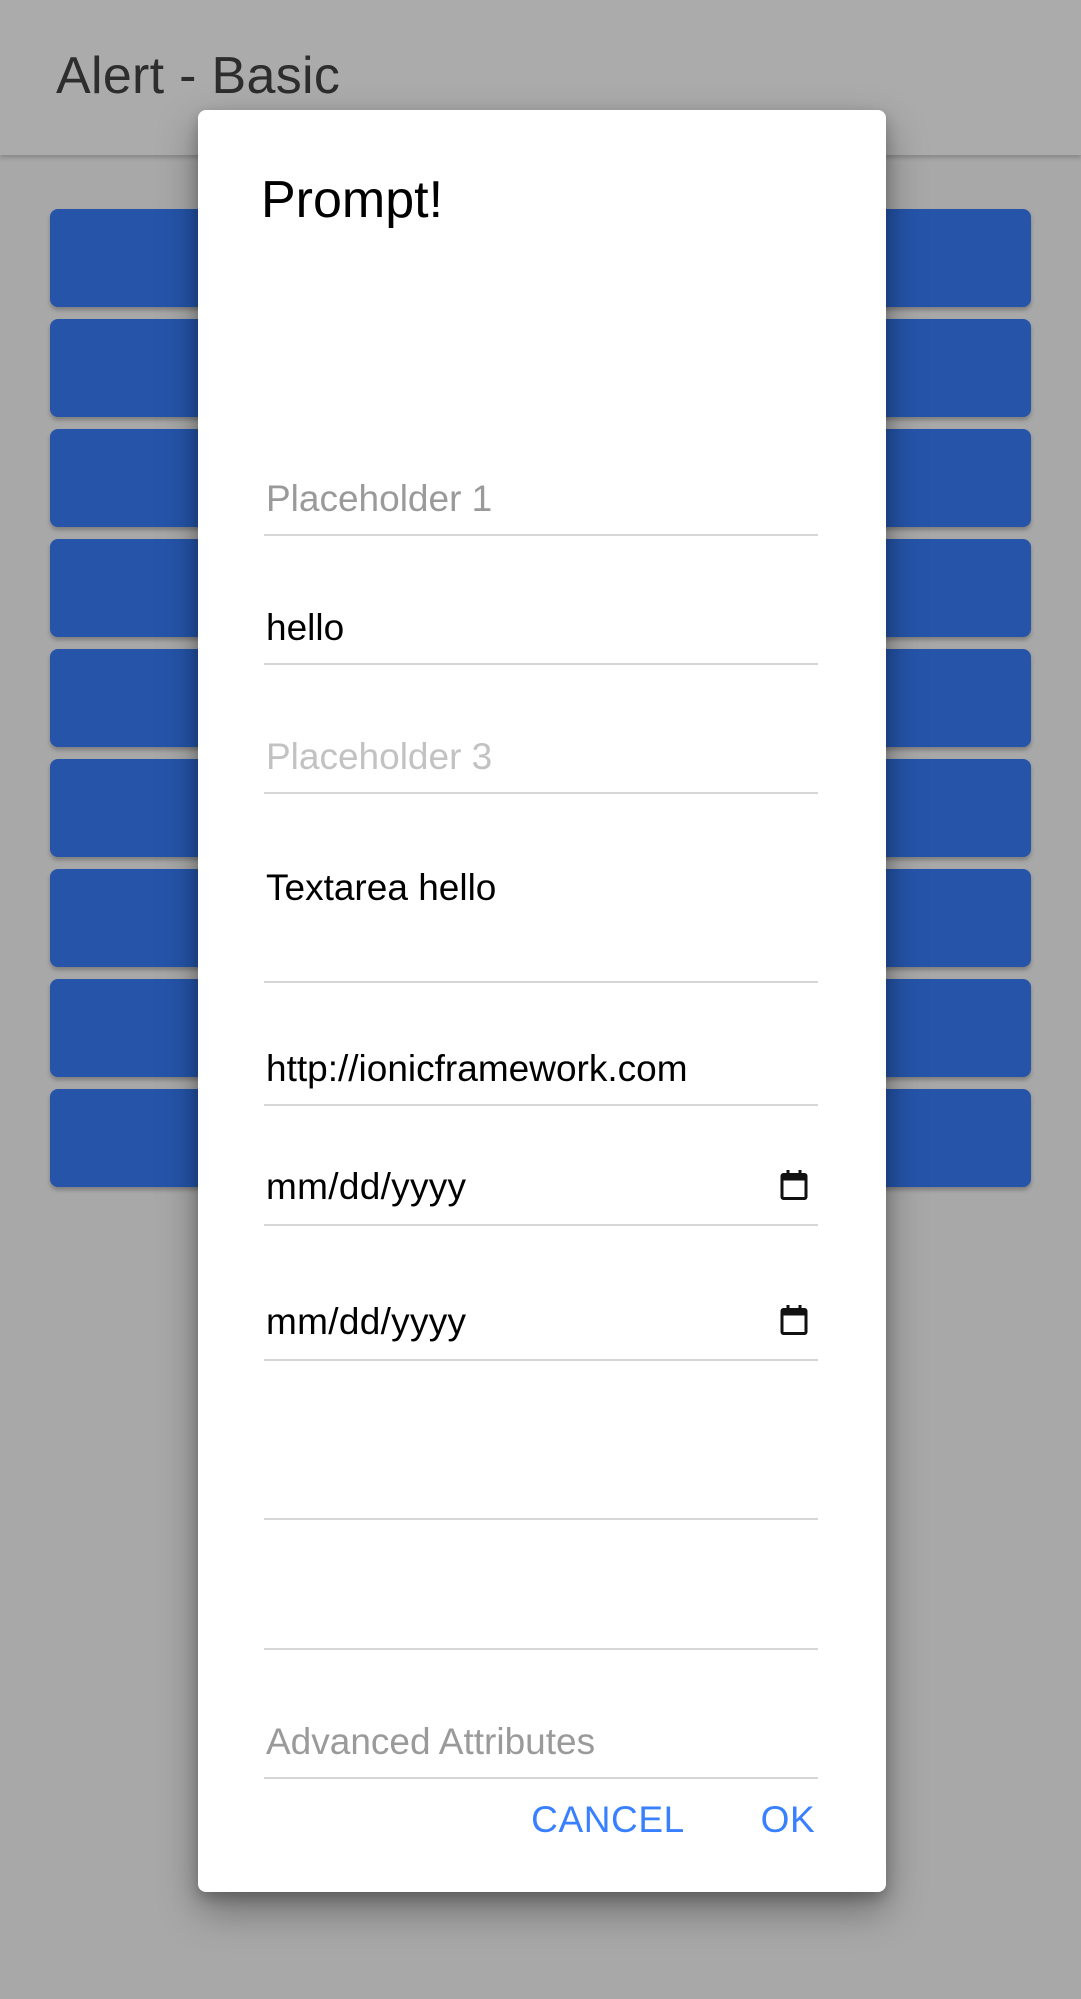 This screenshot has height=1999, width=1081. I want to click on name1-input, so click(541, 500).